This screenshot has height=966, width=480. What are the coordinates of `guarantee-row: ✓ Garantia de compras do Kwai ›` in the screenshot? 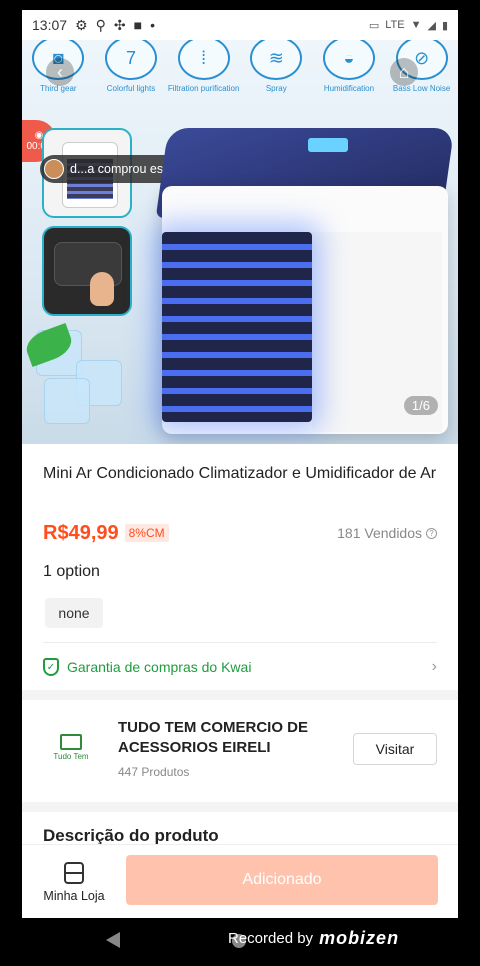 It's located at (240, 667).